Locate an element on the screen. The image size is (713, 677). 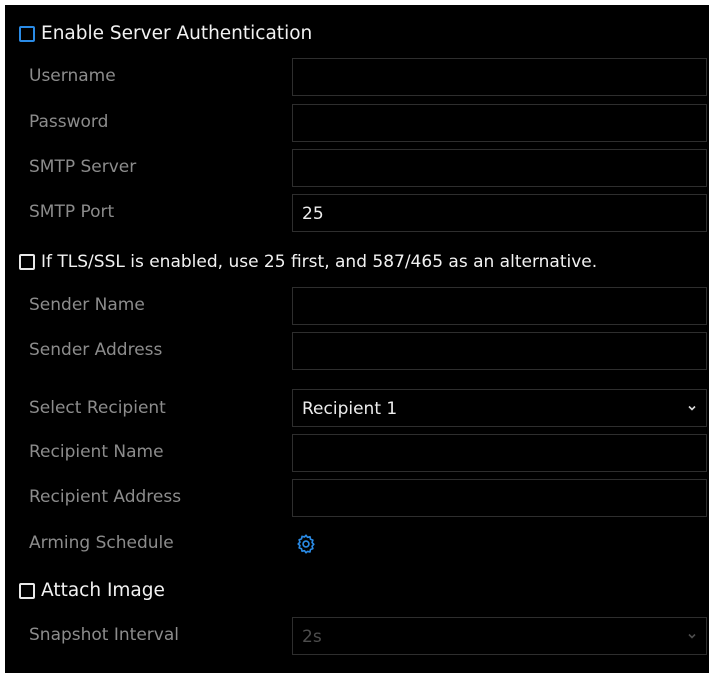
attach-image-row: Attach Image is located at coordinates (92, 590).